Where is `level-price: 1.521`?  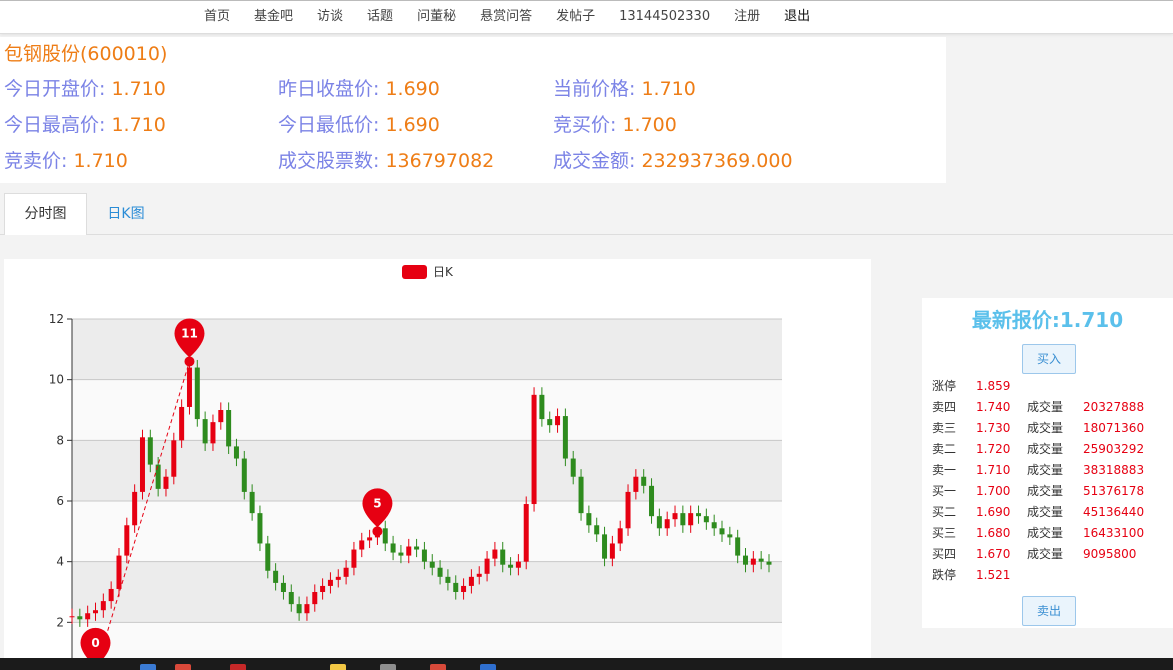 level-price: 1.521 is located at coordinates (993, 575).